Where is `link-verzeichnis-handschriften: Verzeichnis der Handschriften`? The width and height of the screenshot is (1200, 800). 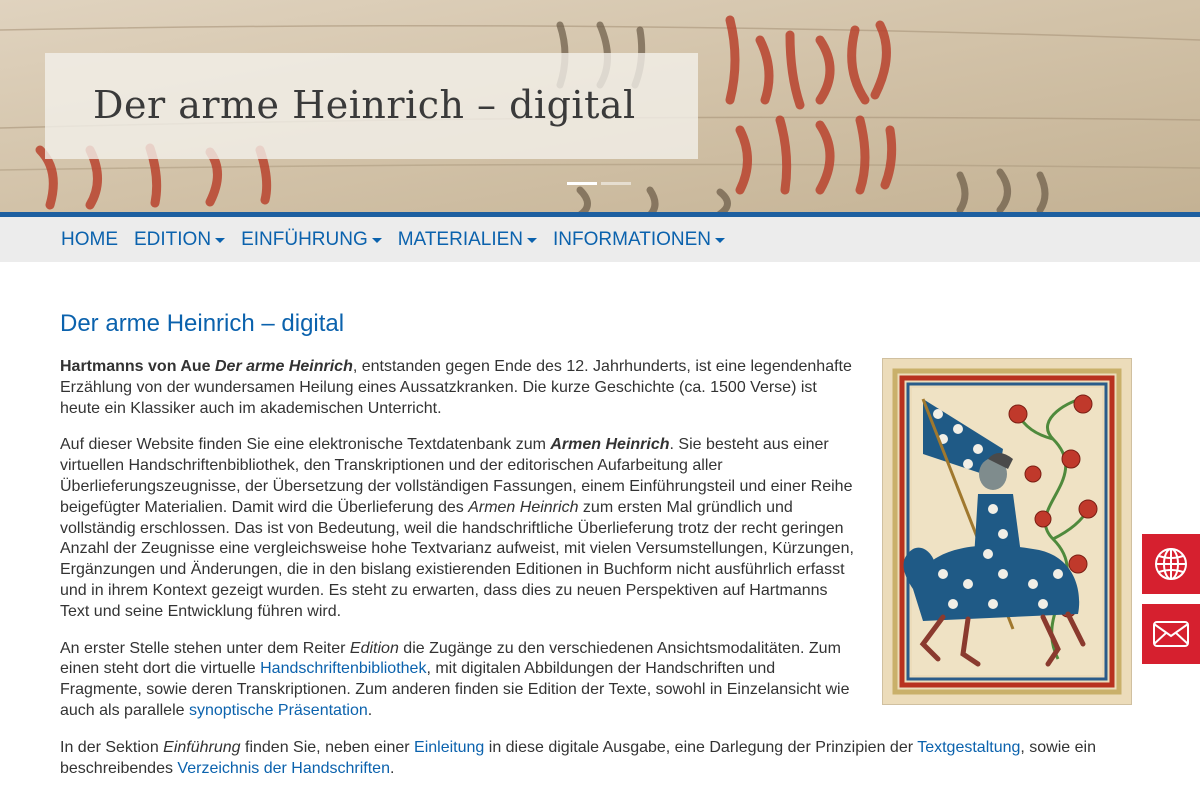 link-verzeichnis-handschriften: Verzeichnis der Handschriften is located at coordinates (283, 768).